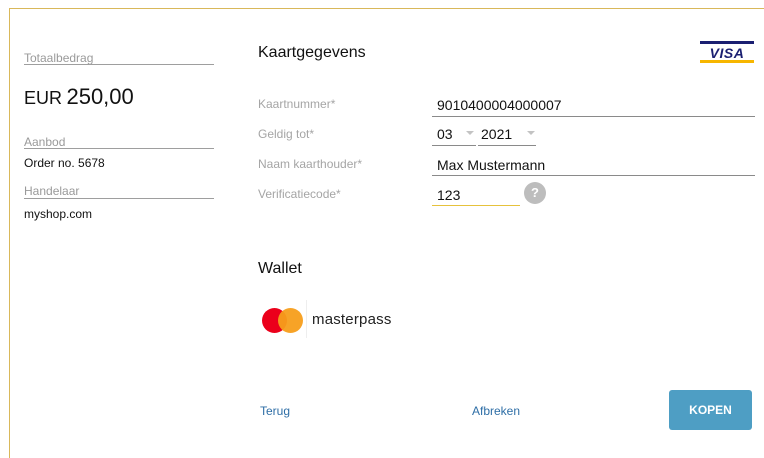  Describe the element at coordinates (280, 268) in the screenshot. I see `wallet-title: Wallet` at that location.